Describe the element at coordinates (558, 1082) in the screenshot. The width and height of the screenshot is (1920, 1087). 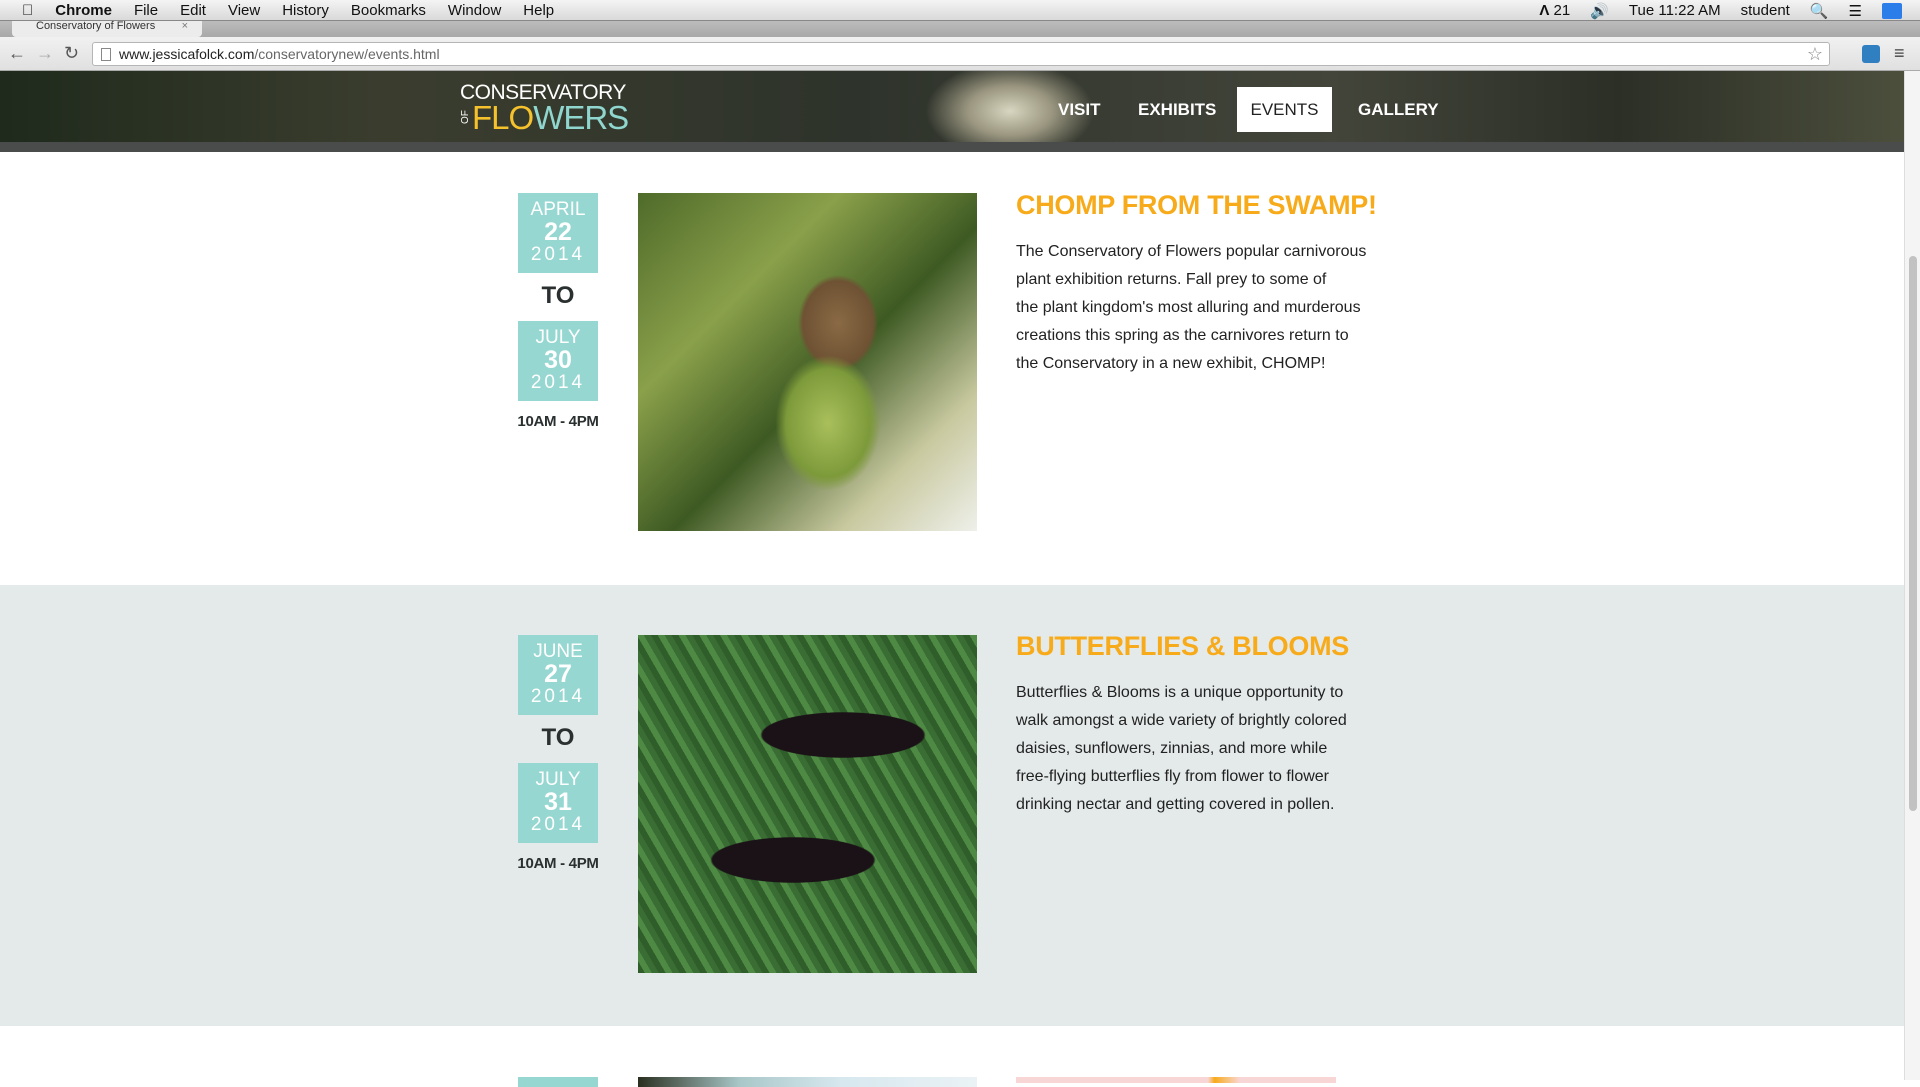
I see `start-date-box` at that location.